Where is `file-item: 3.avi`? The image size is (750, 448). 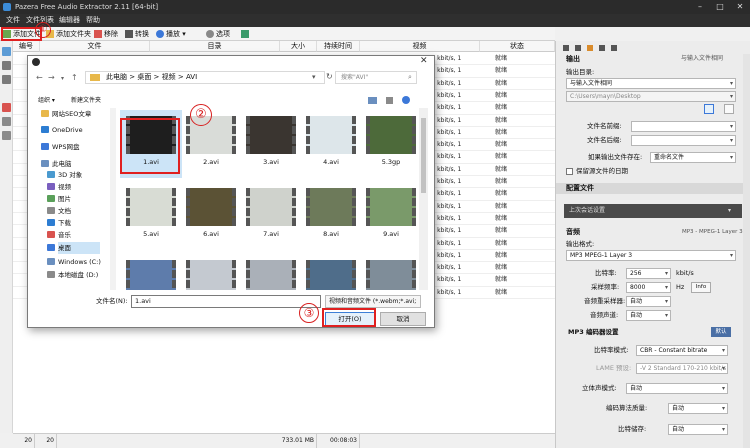
file-item: 3.avi is located at coordinates (271, 144).